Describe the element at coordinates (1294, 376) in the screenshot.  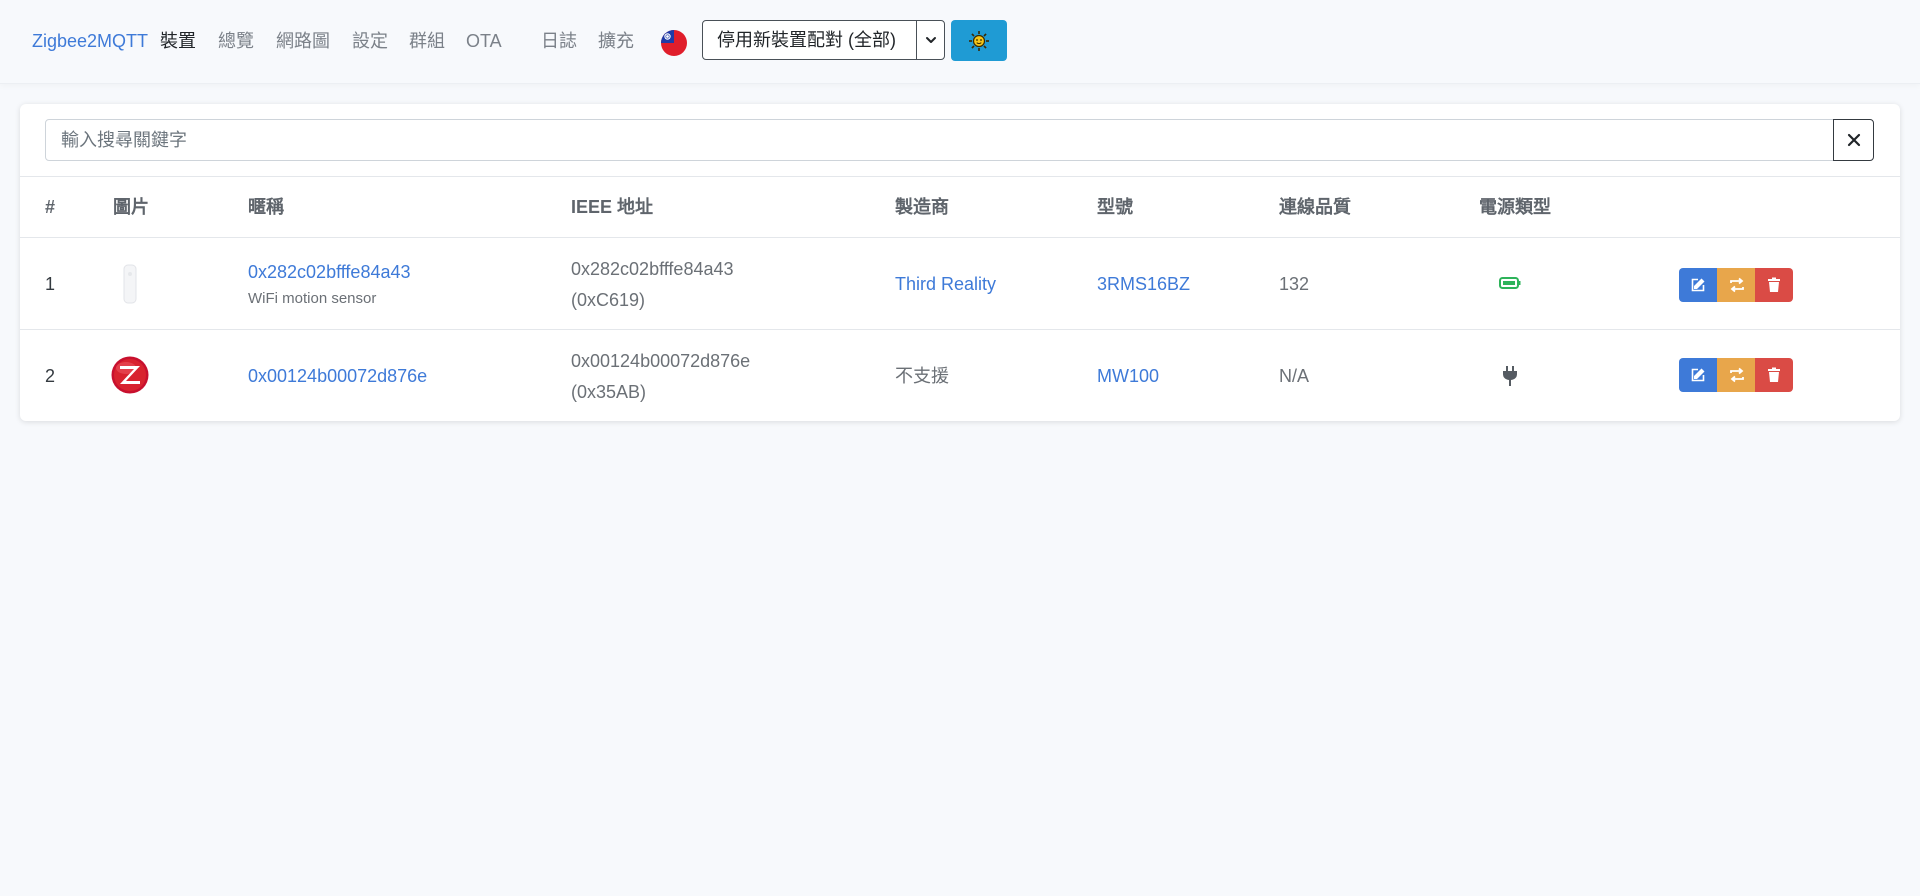
I see `lqi-value: N/A` at that location.